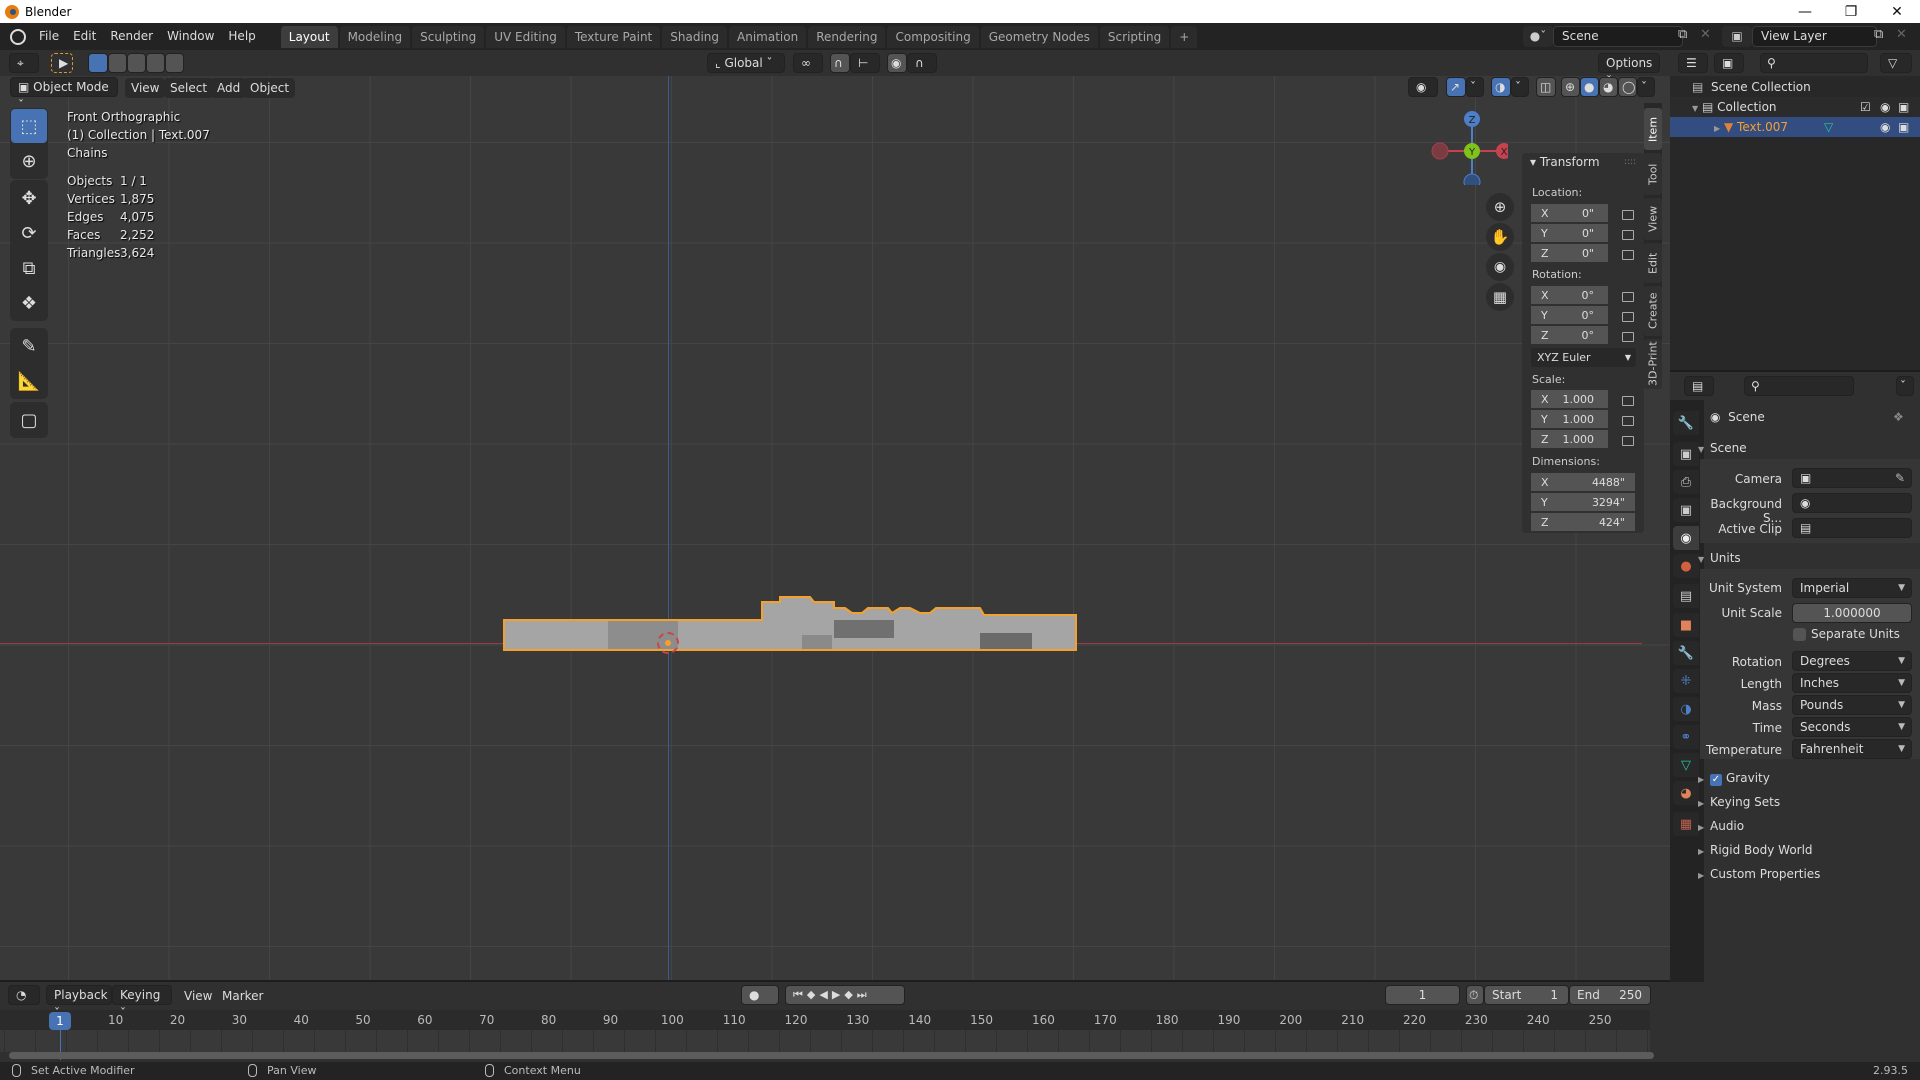 The height and width of the screenshot is (1080, 1920). Describe the element at coordinates (1627, 87) in the screenshot. I see `rendered-shading-icon: ◯` at that location.